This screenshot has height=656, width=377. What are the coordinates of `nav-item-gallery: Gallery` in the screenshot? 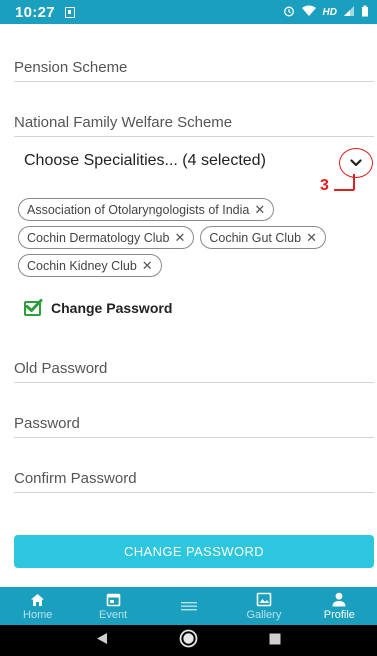 It's located at (263, 606).